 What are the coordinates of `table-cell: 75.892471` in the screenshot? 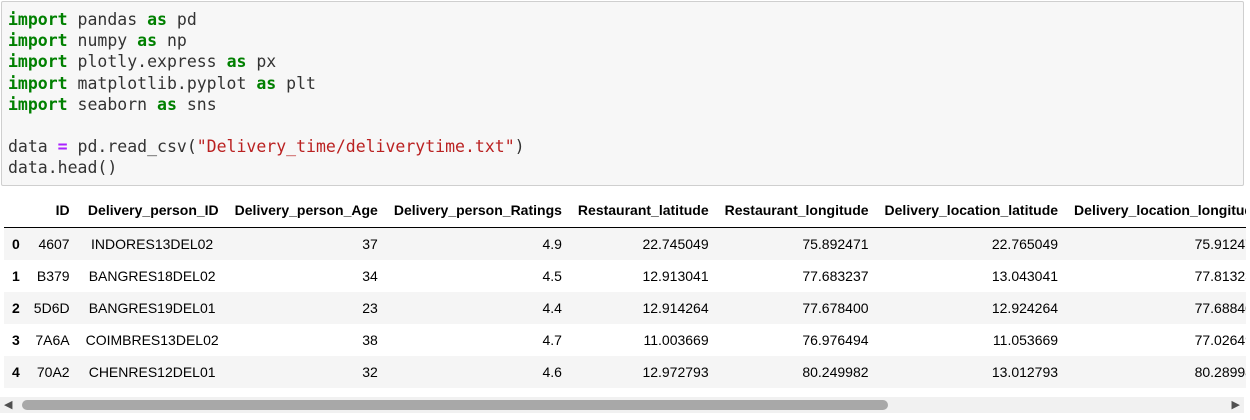 It's located at (835, 244).